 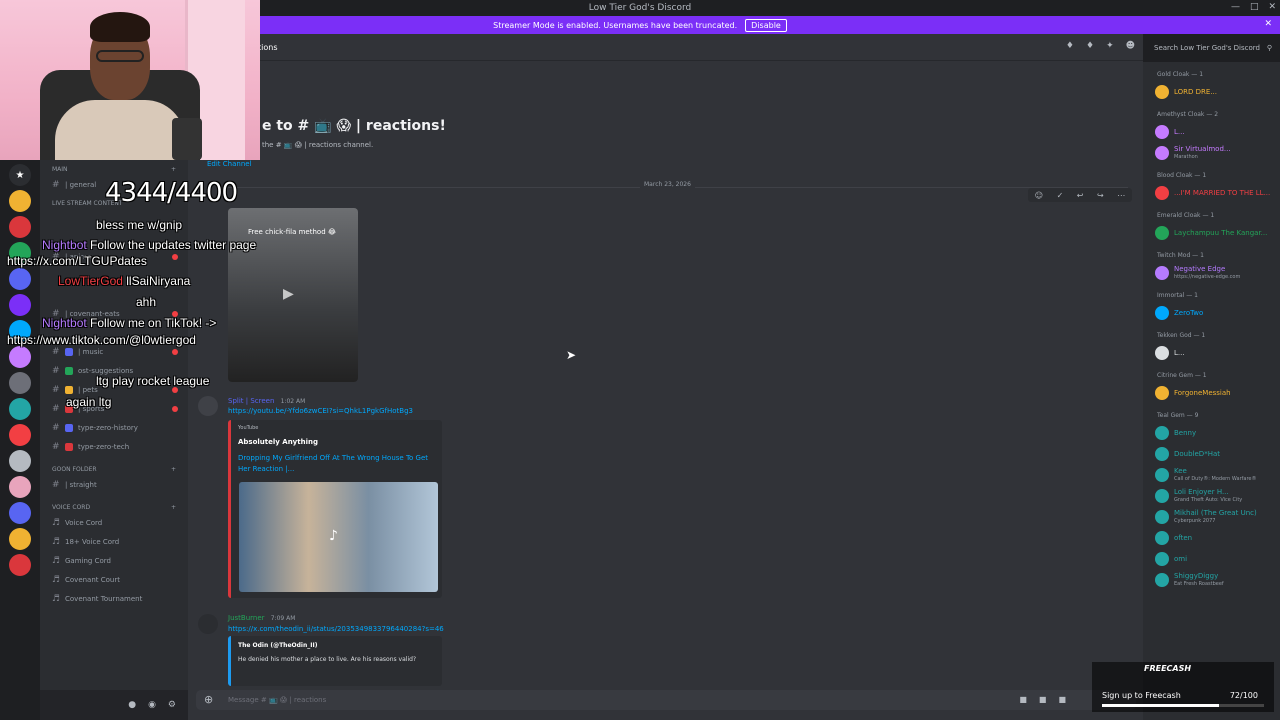 What do you see at coordinates (1043, 699) in the screenshot?
I see `gif-icon: ■` at bounding box center [1043, 699].